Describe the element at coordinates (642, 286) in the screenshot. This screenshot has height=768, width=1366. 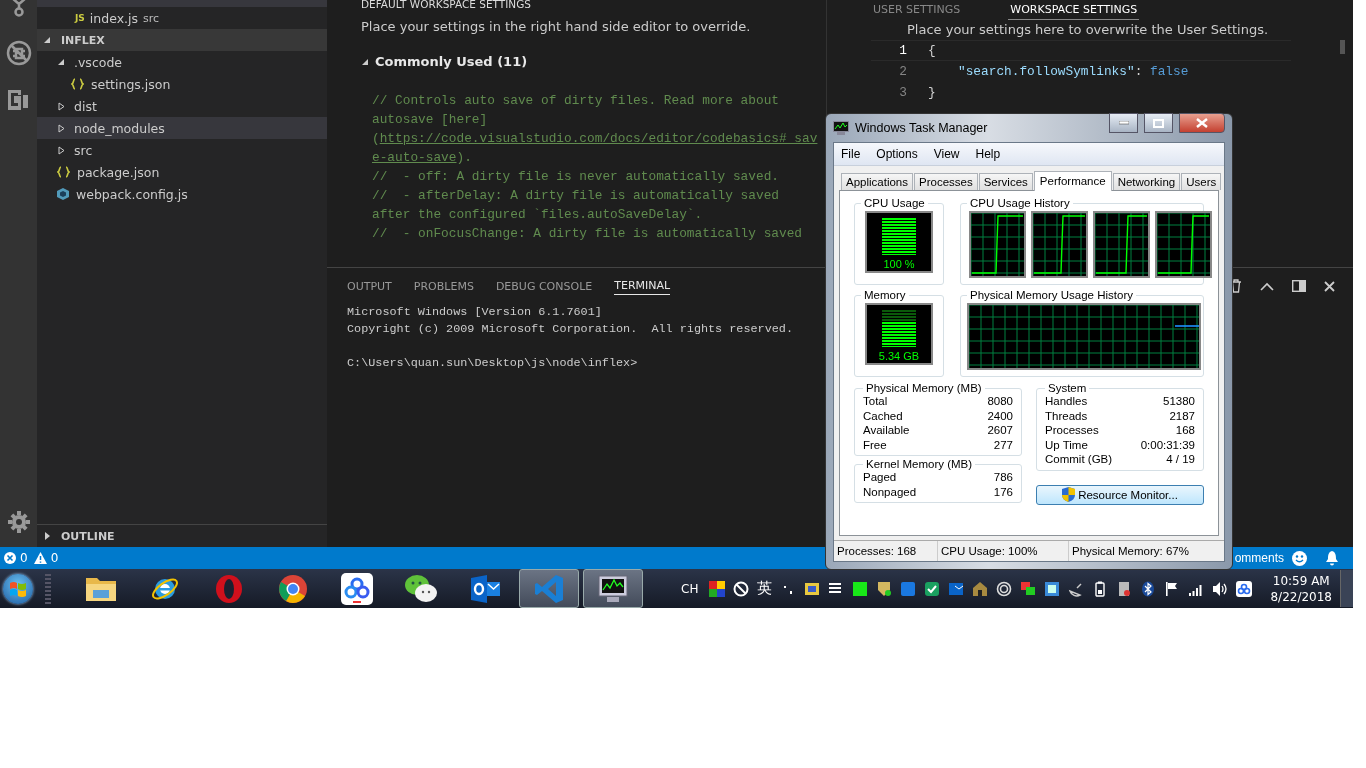
I see `panel-tab: TERMINAL` at that location.